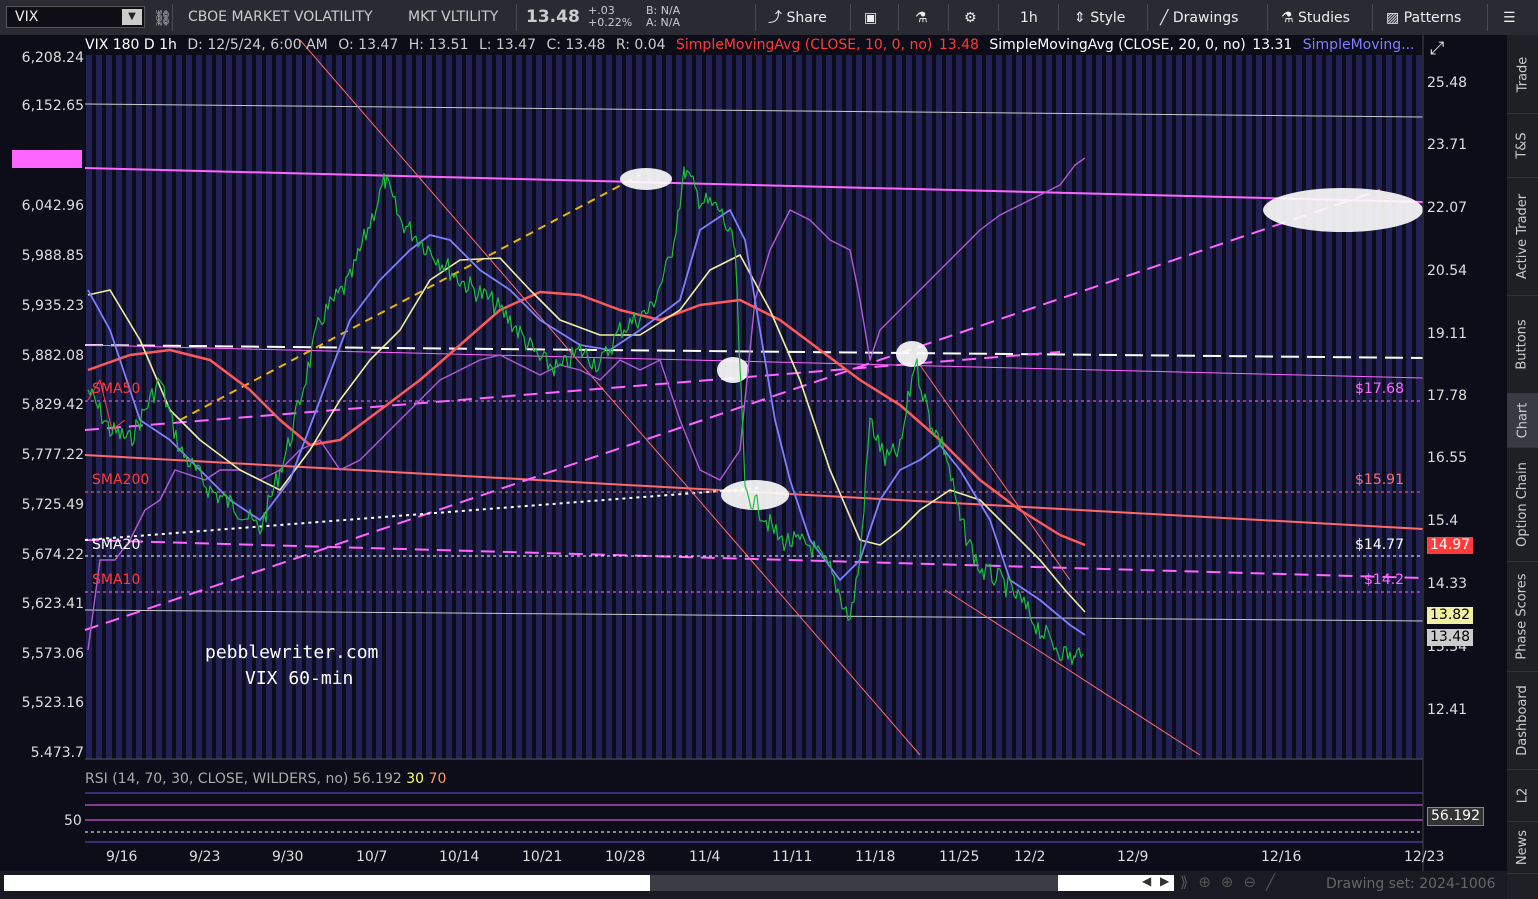  I want to click on right-axis-label: 17.78, so click(1447, 396).